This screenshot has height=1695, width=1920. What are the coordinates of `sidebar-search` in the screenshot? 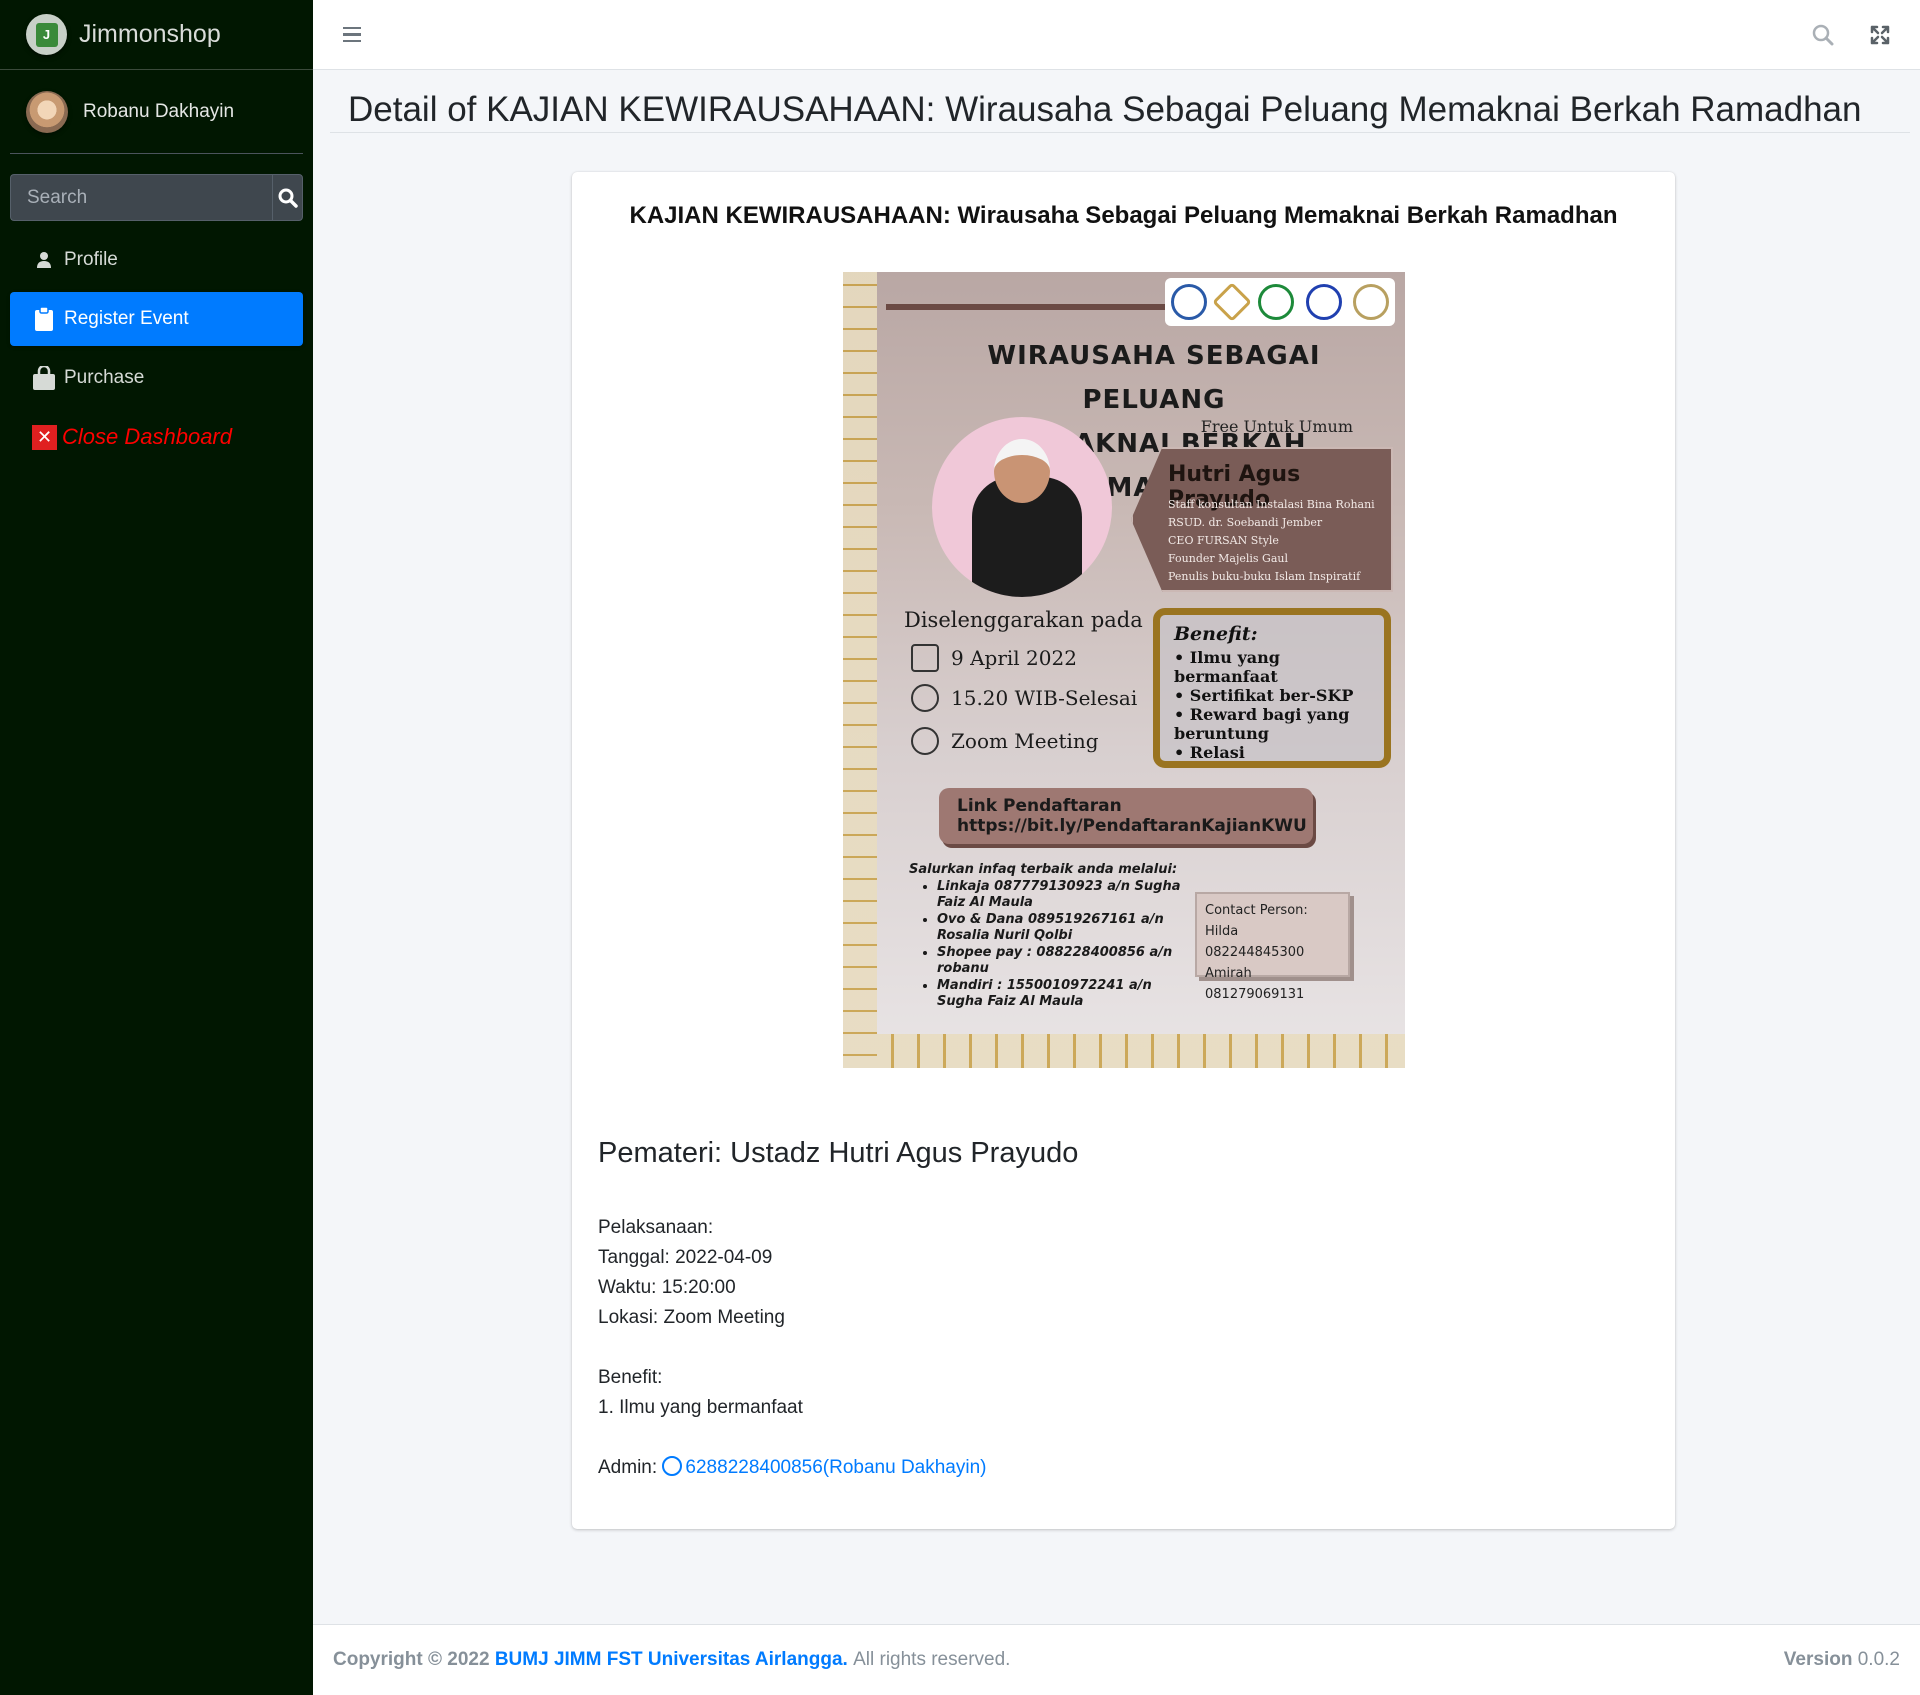 It's located at (156, 197).